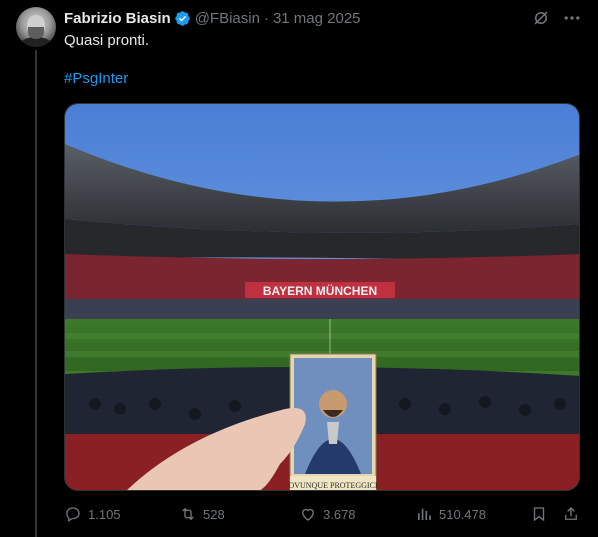  What do you see at coordinates (317, 18) in the screenshot?
I see `tweet-date: 31 mag 2025` at bounding box center [317, 18].